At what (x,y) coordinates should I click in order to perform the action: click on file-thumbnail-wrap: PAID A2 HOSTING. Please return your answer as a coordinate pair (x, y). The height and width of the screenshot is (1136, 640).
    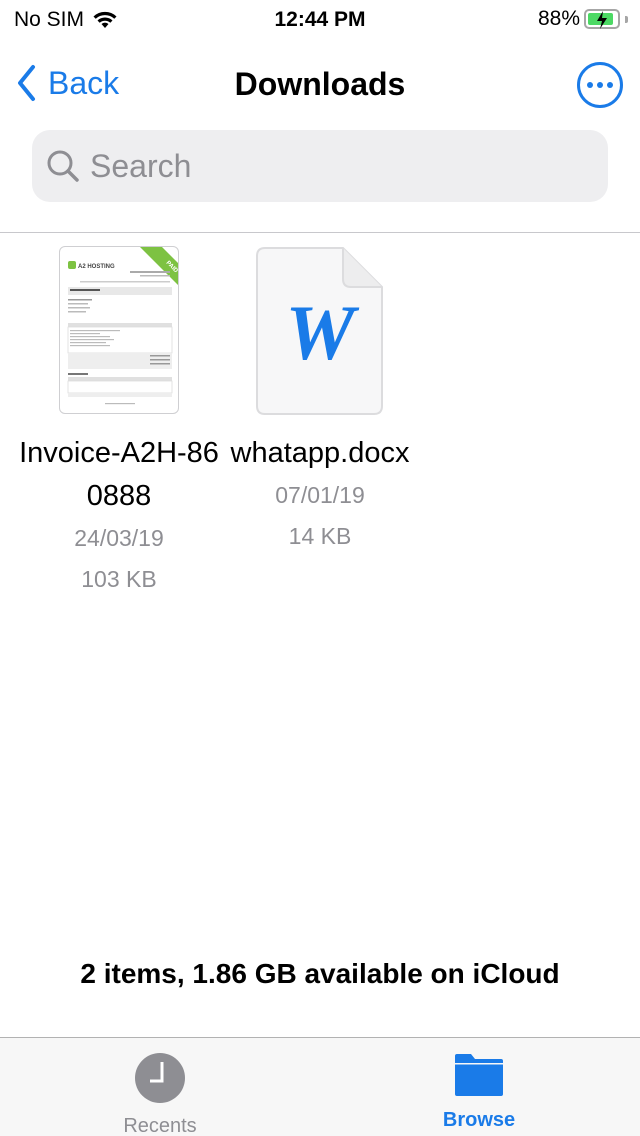
    Looking at the image, I should click on (119, 332).